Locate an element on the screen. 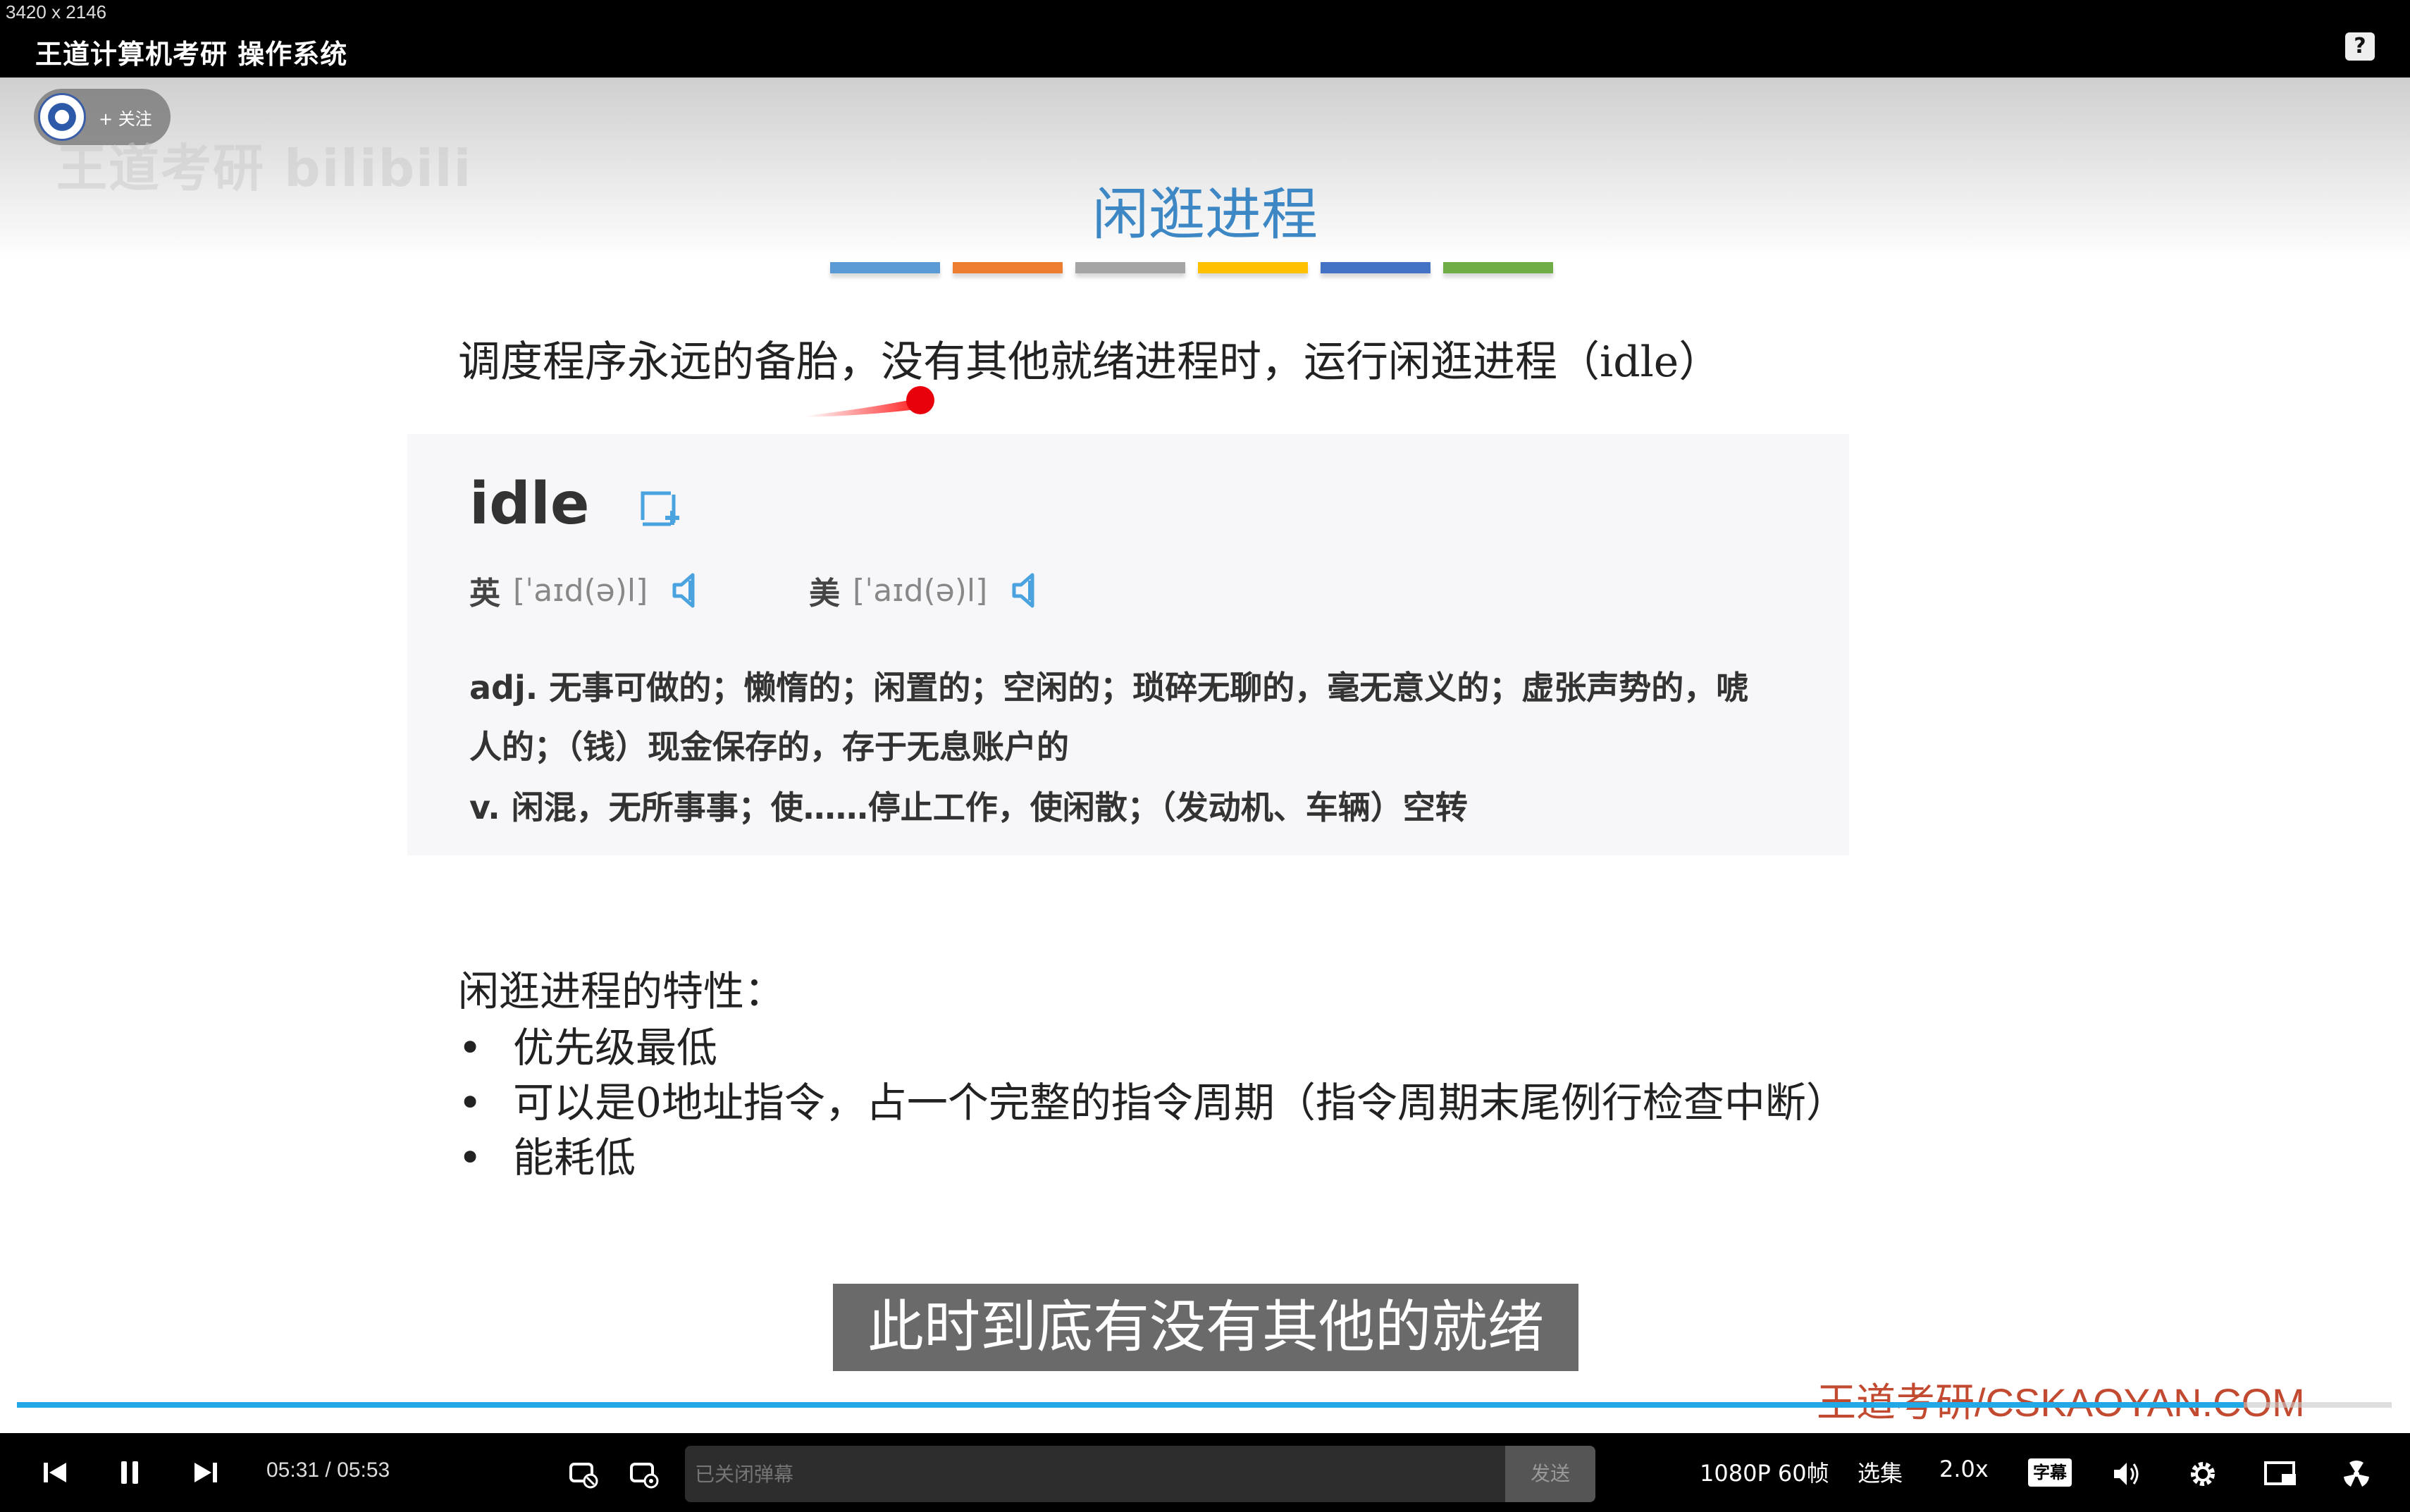 The height and width of the screenshot is (1512, 2410). property-text: 能耗低 is located at coordinates (574, 1158).